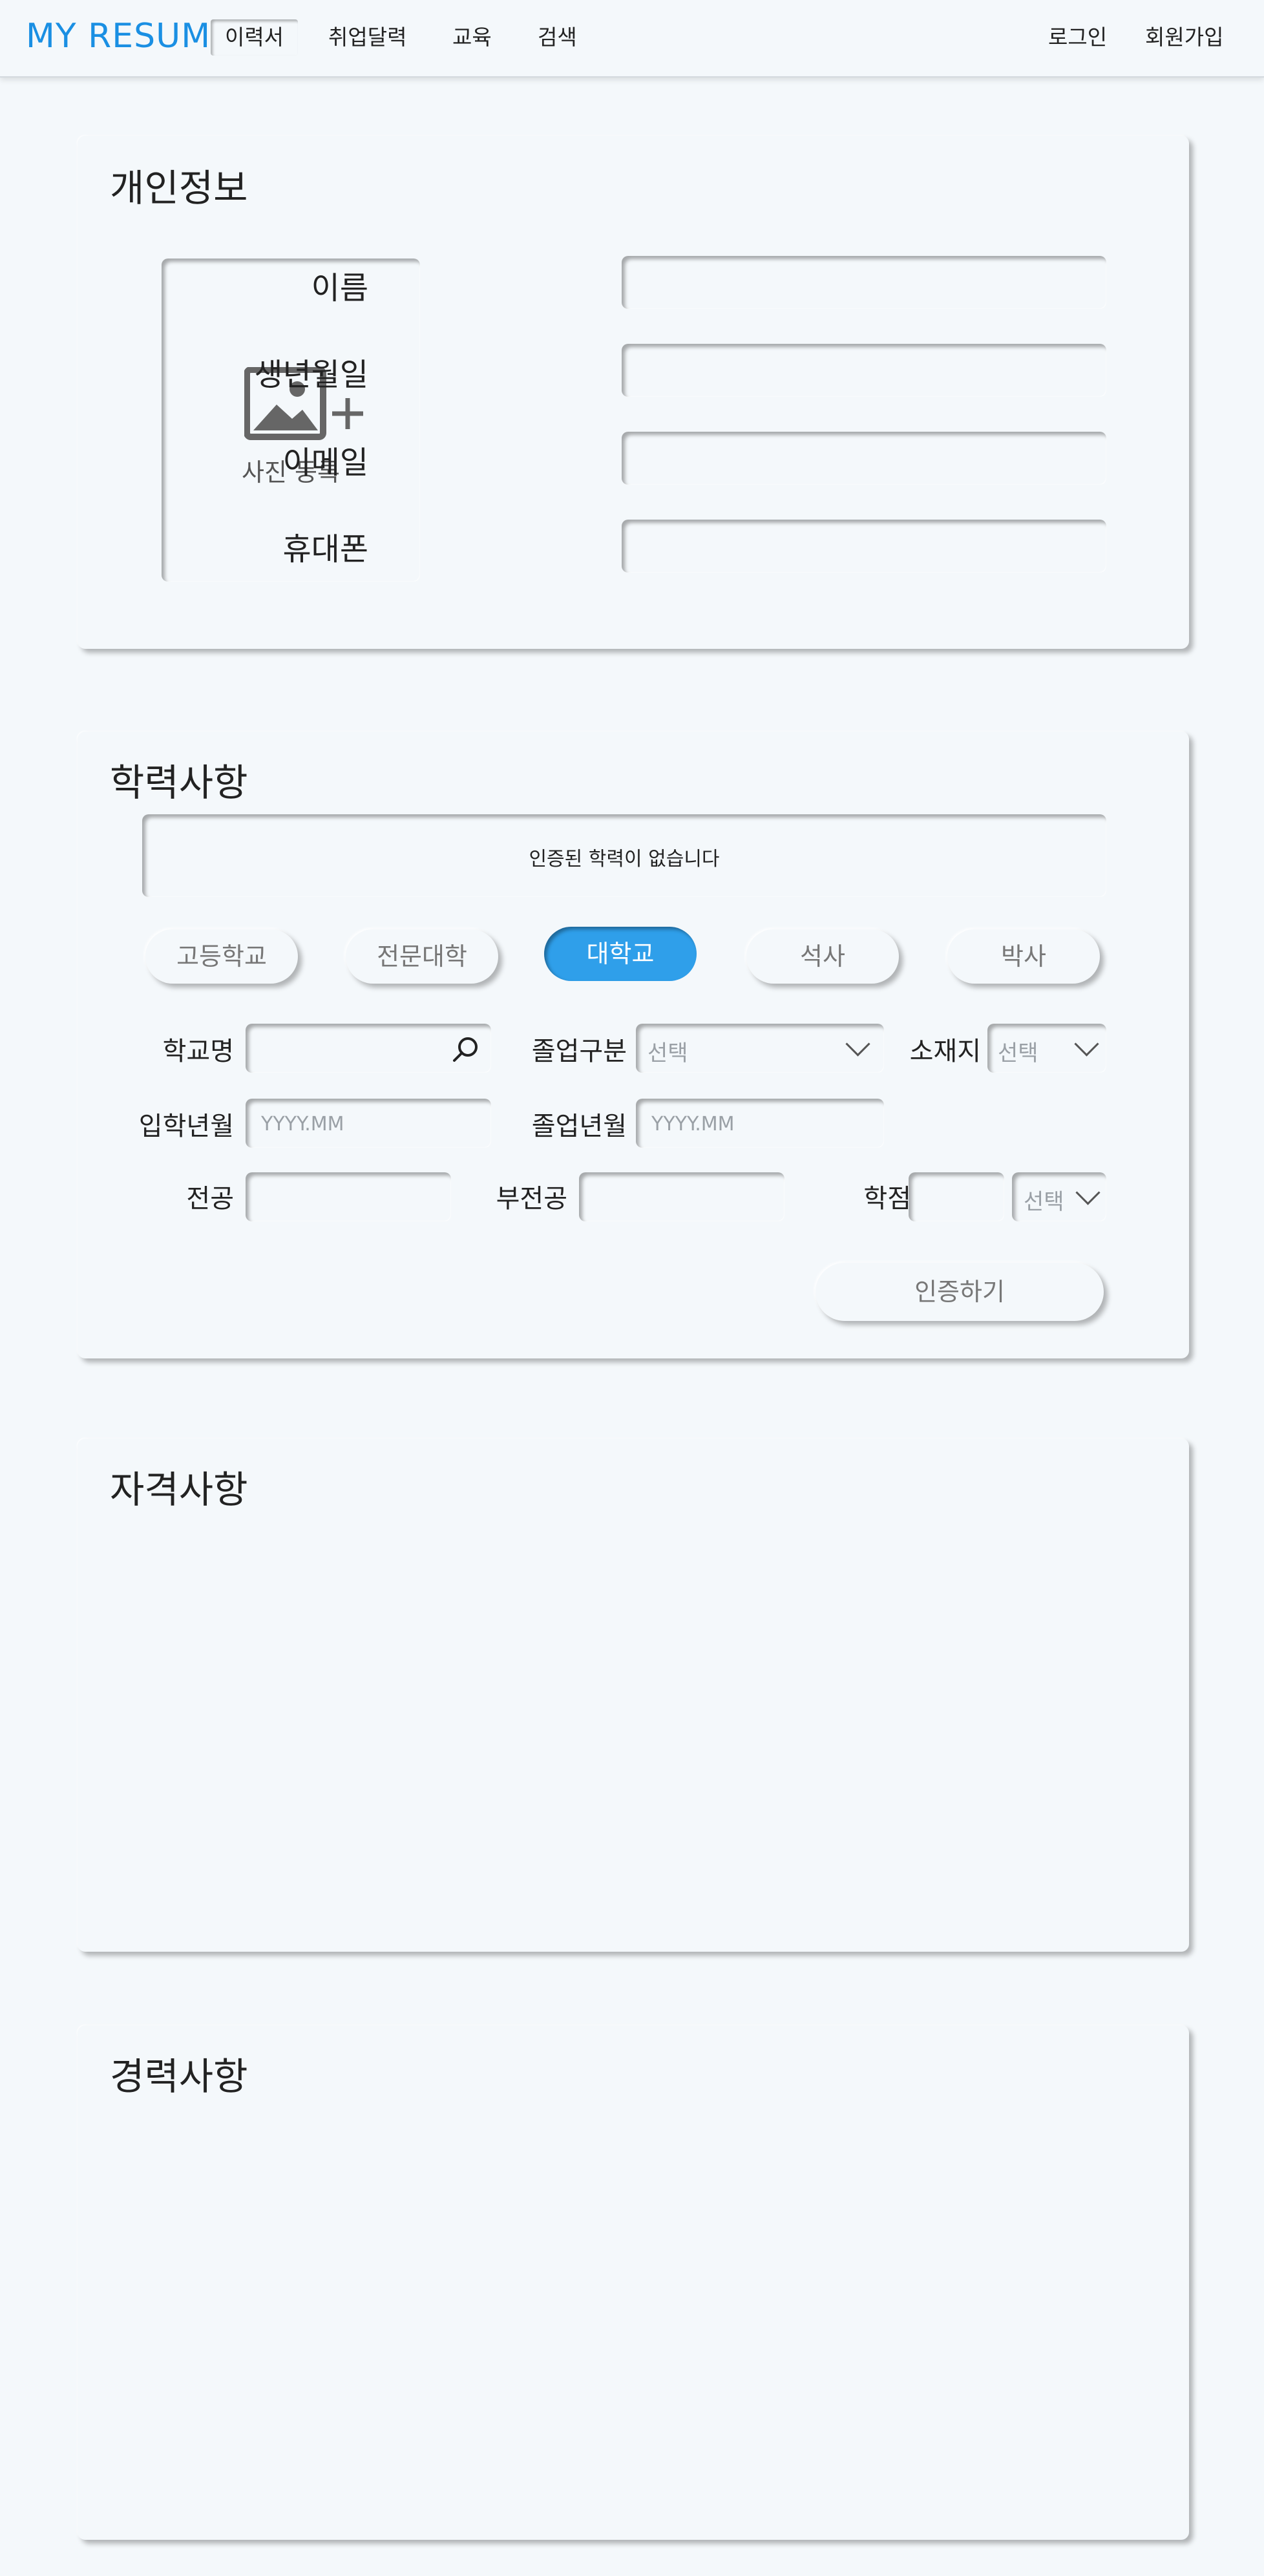 This screenshot has height=2576, width=1264. I want to click on school-name-input, so click(368, 1048).